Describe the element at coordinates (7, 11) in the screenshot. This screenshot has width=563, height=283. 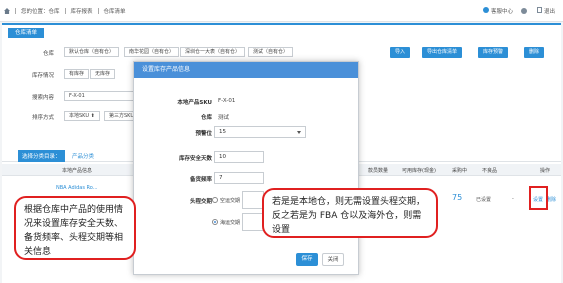
I see `home-icon` at that location.